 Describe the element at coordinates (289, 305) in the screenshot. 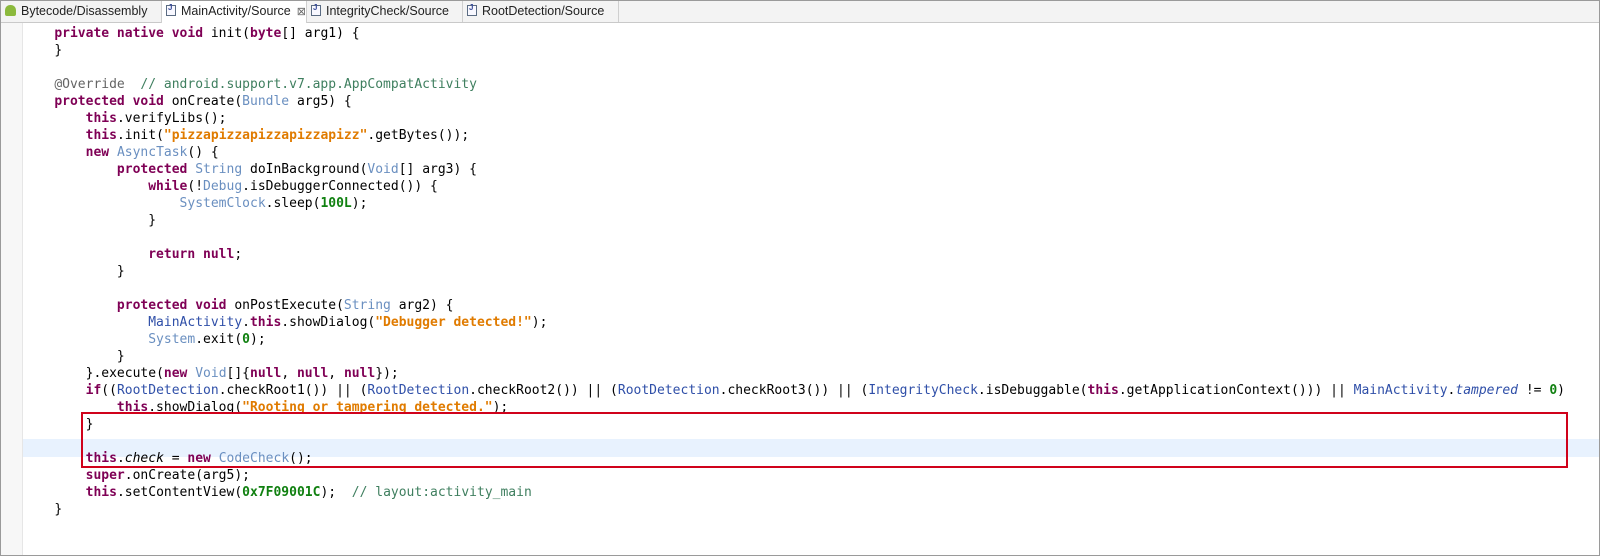

I see `method-name: onPostExecute(` at that location.